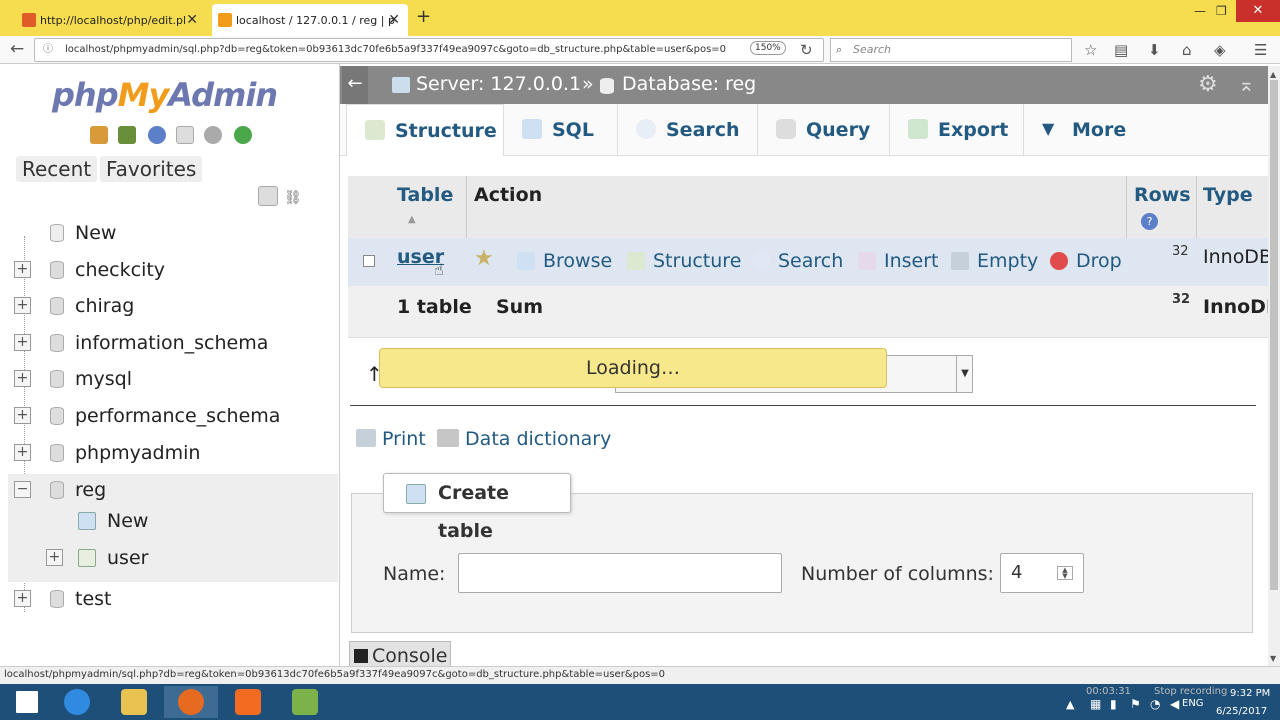 The image size is (1280, 720). I want to click on main-scrollbar: ▲ ▼, so click(1274, 366).